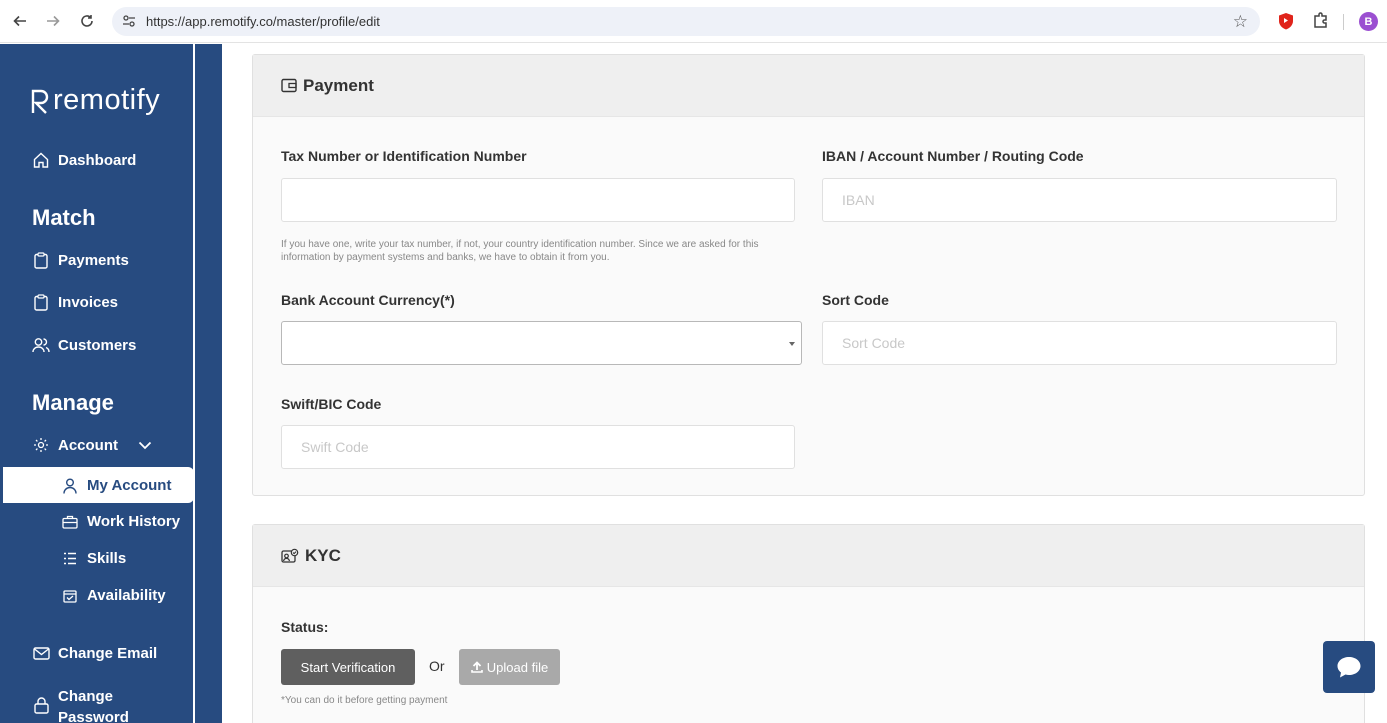 This screenshot has height=723, width=1387. I want to click on sidebar-item-label: Dashboard, so click(97, 160).